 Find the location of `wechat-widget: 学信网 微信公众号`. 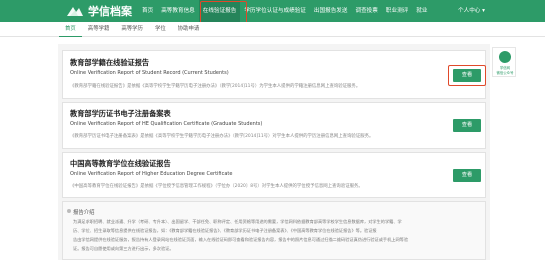

wechat-widget: 学信网 微信公众号 is located at coordinates (504, 62).